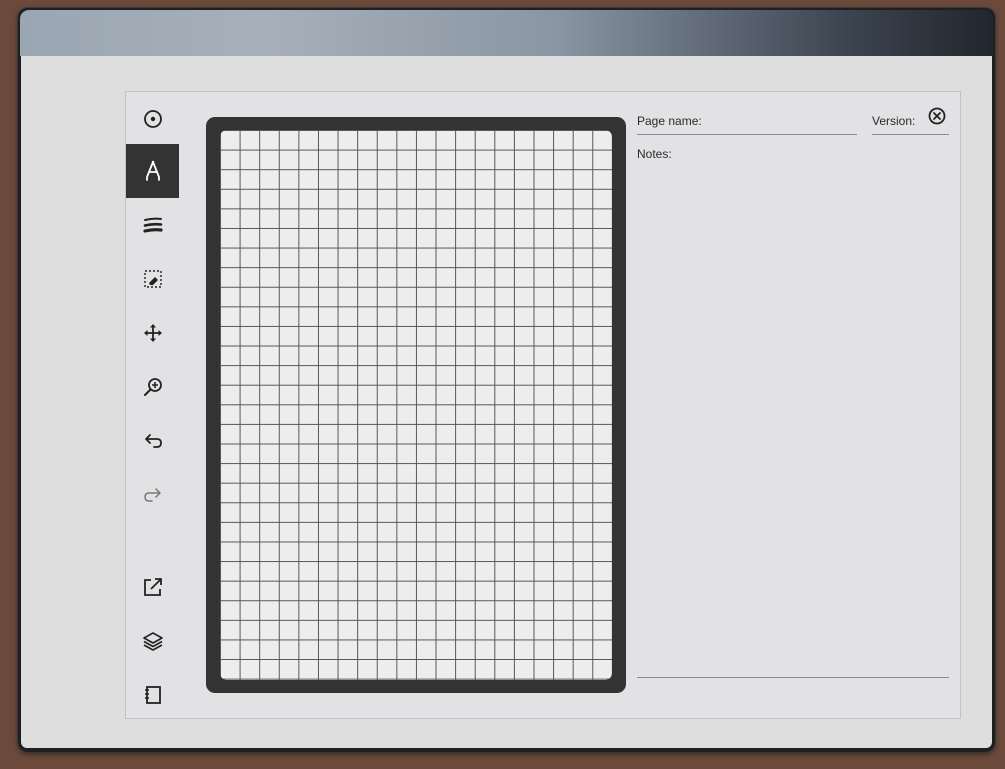  I want to click on menu-button, so click(152, 119).